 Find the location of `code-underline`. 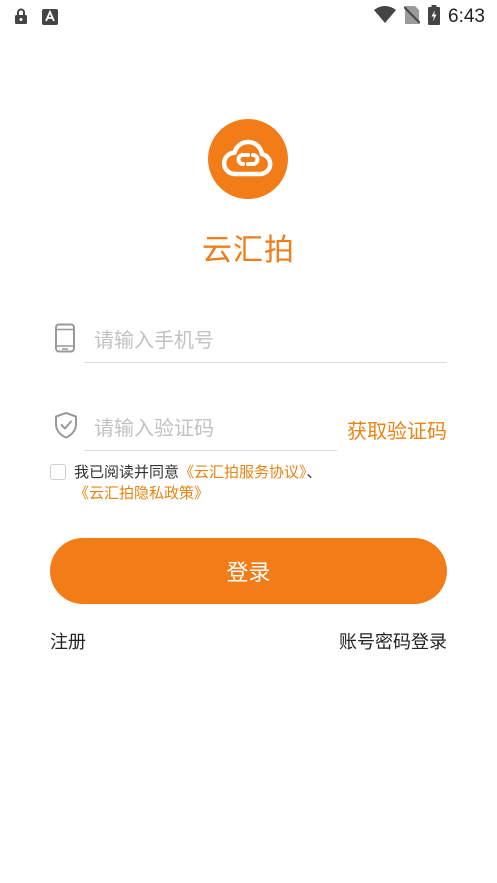

code-underline is located at coordinates (210, 450).